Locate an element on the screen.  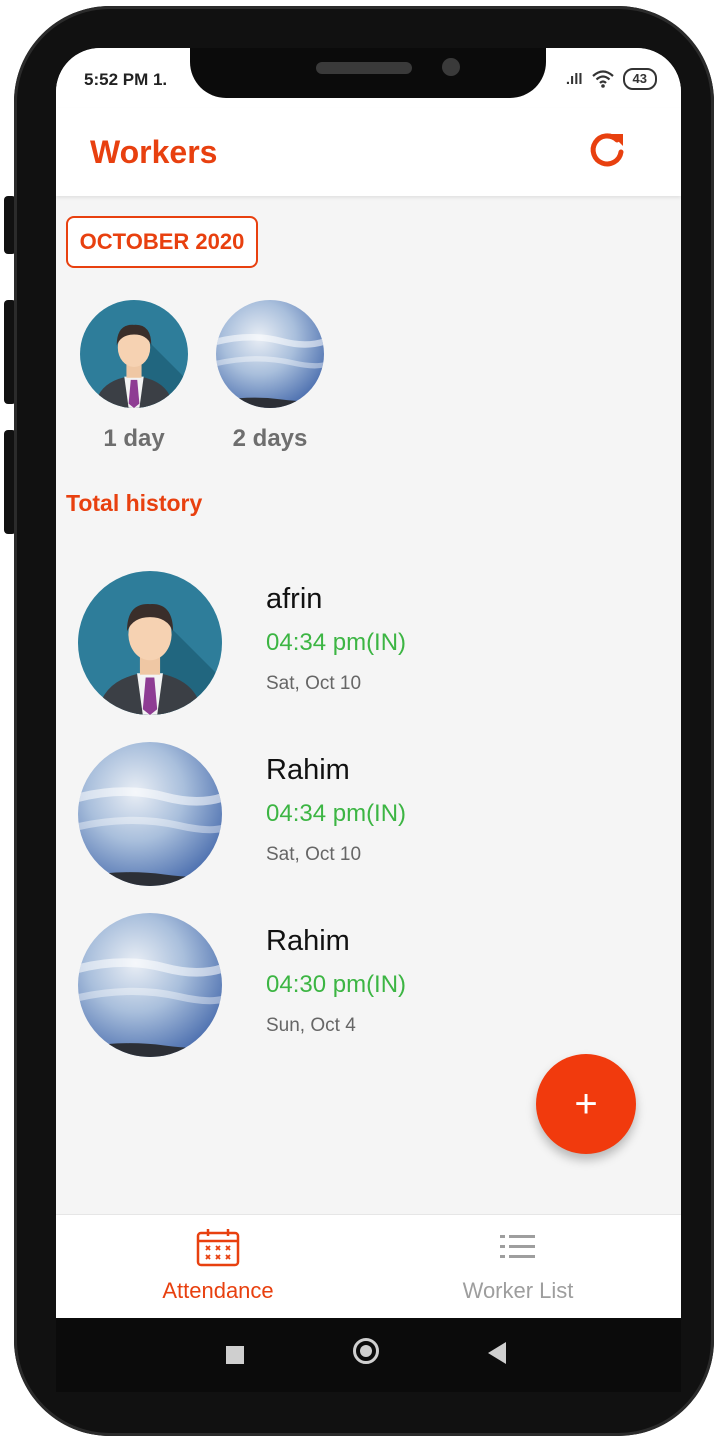
summary-item: 1 day is located at coordinates (134, 376).